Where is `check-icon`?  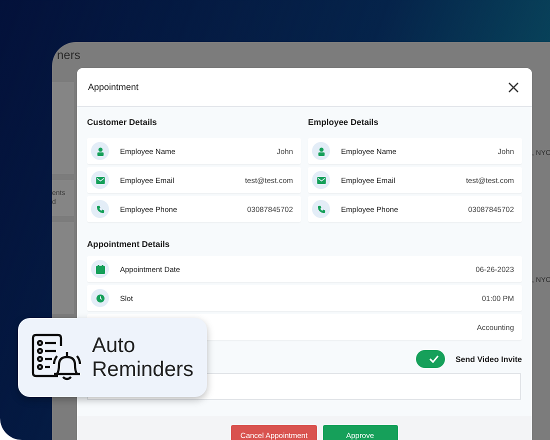
check-icon is located at coordinates (434, 359).